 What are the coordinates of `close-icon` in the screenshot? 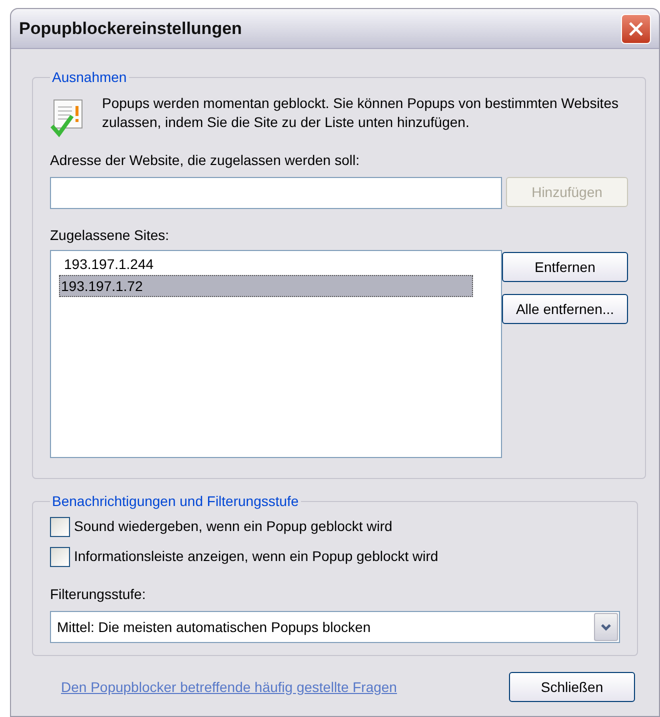 It's located at (636, 29).